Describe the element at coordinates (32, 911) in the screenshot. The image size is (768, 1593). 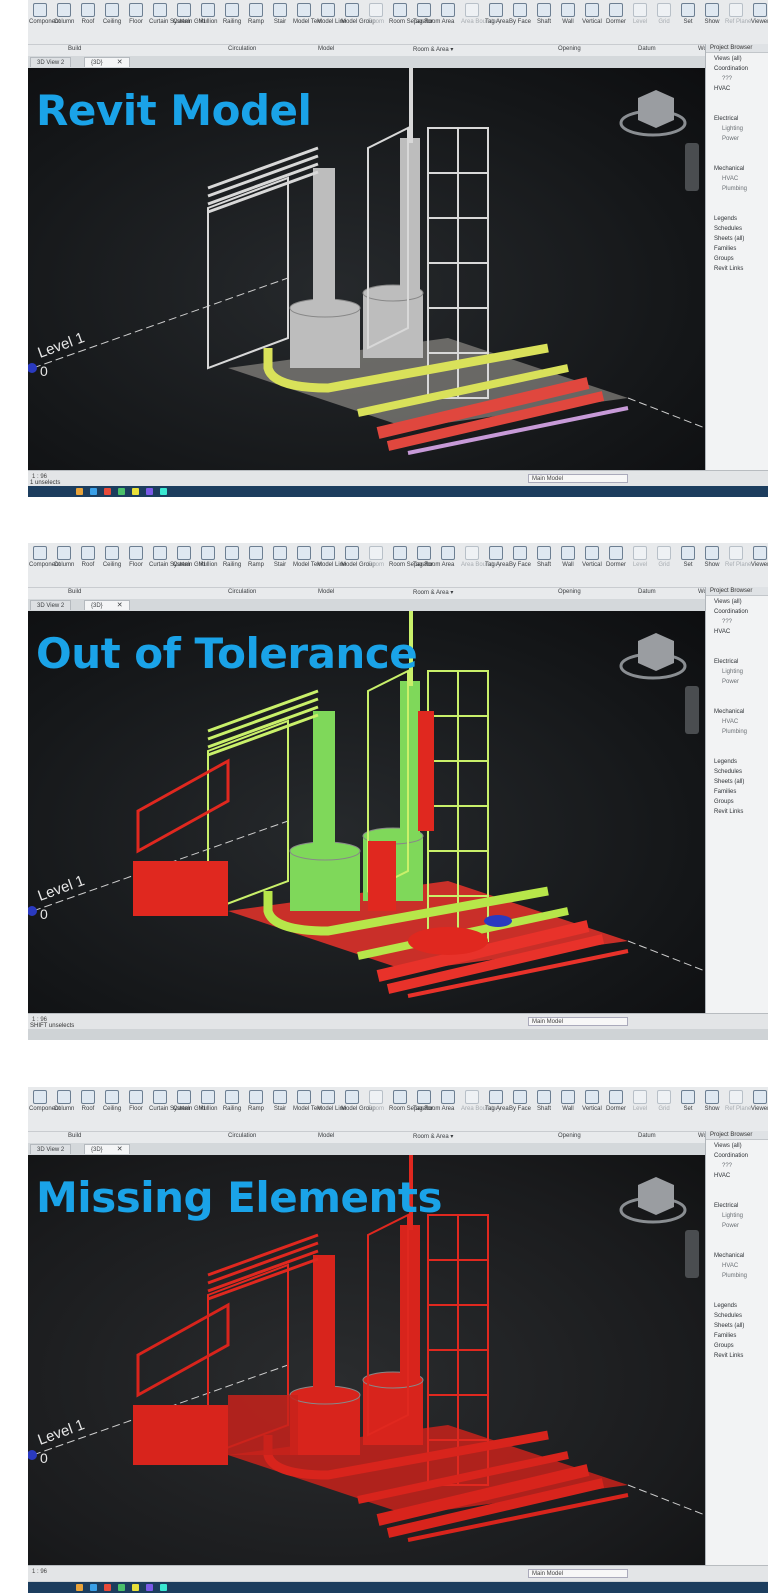
I see `level-head-icon` at that location.